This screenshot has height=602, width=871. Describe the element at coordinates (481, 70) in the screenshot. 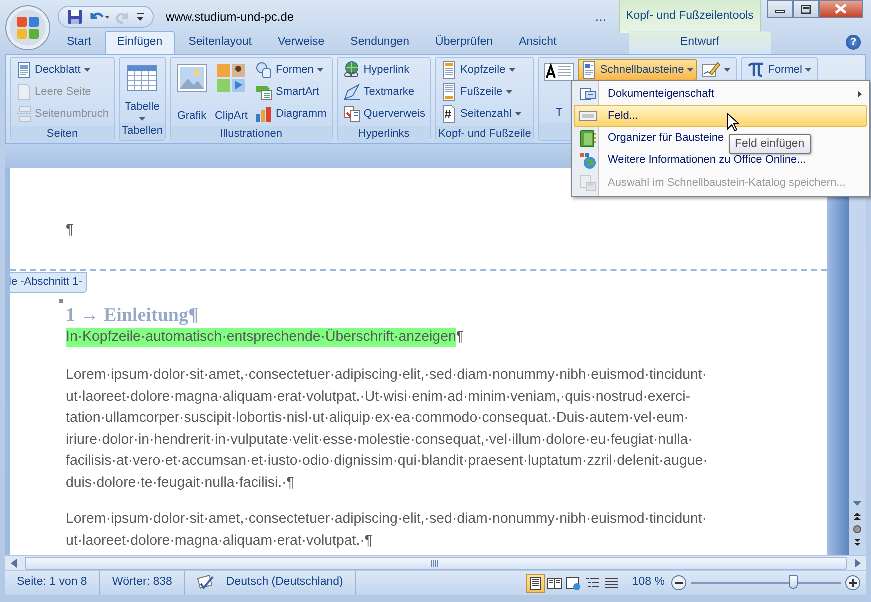

I see `ribbon-button: Kopfzeile` at that location.